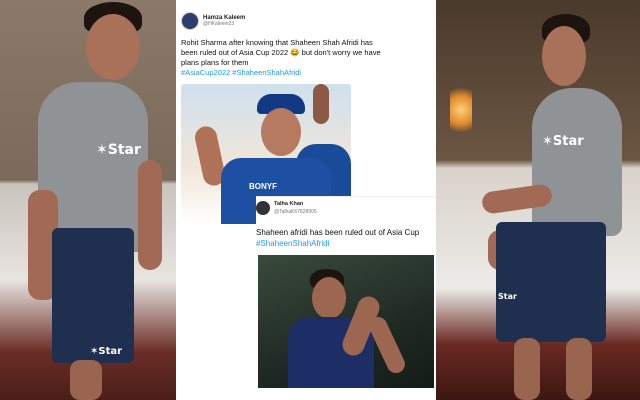 This screenshot has height=400, width=640. I want to click on author-handle: @HKaleem23, so click(224, 24).